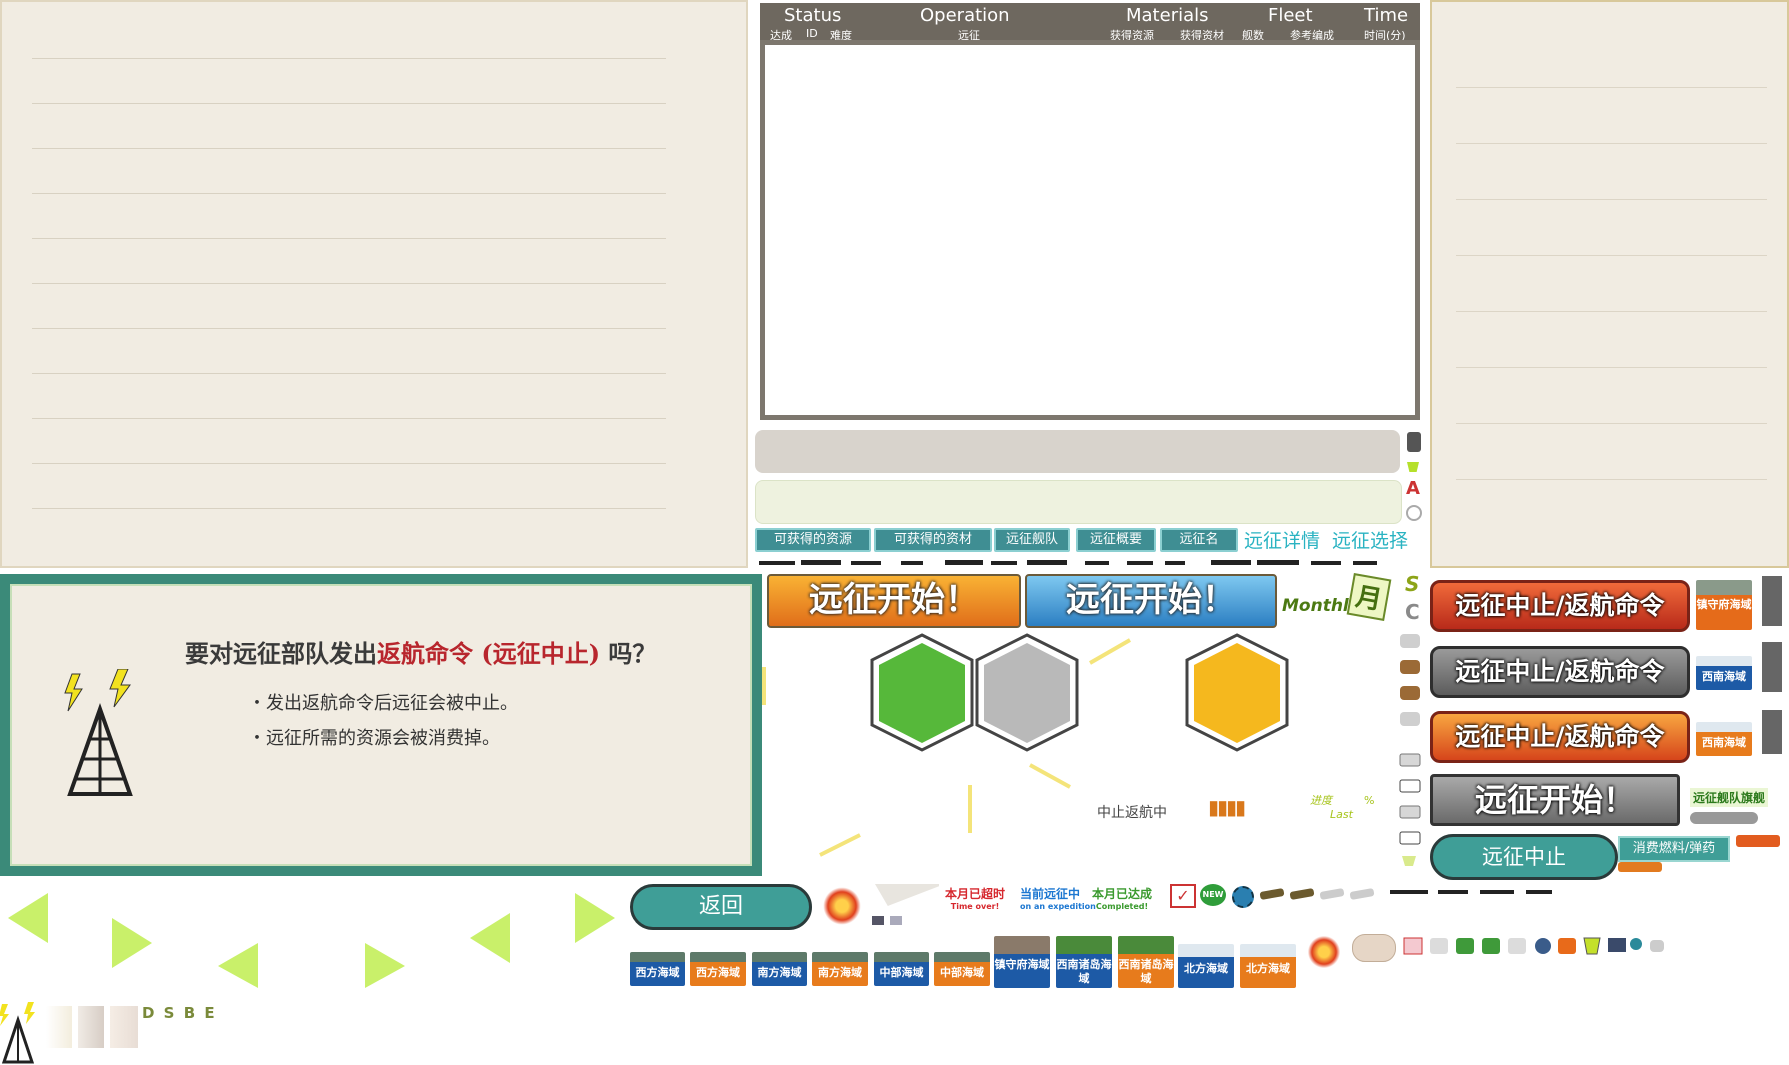 Image resolution: width=1789 pixels, height=1065 pixels. I want to click on badge-on-expedition-sub: on an expedition, so click(1058, 906).